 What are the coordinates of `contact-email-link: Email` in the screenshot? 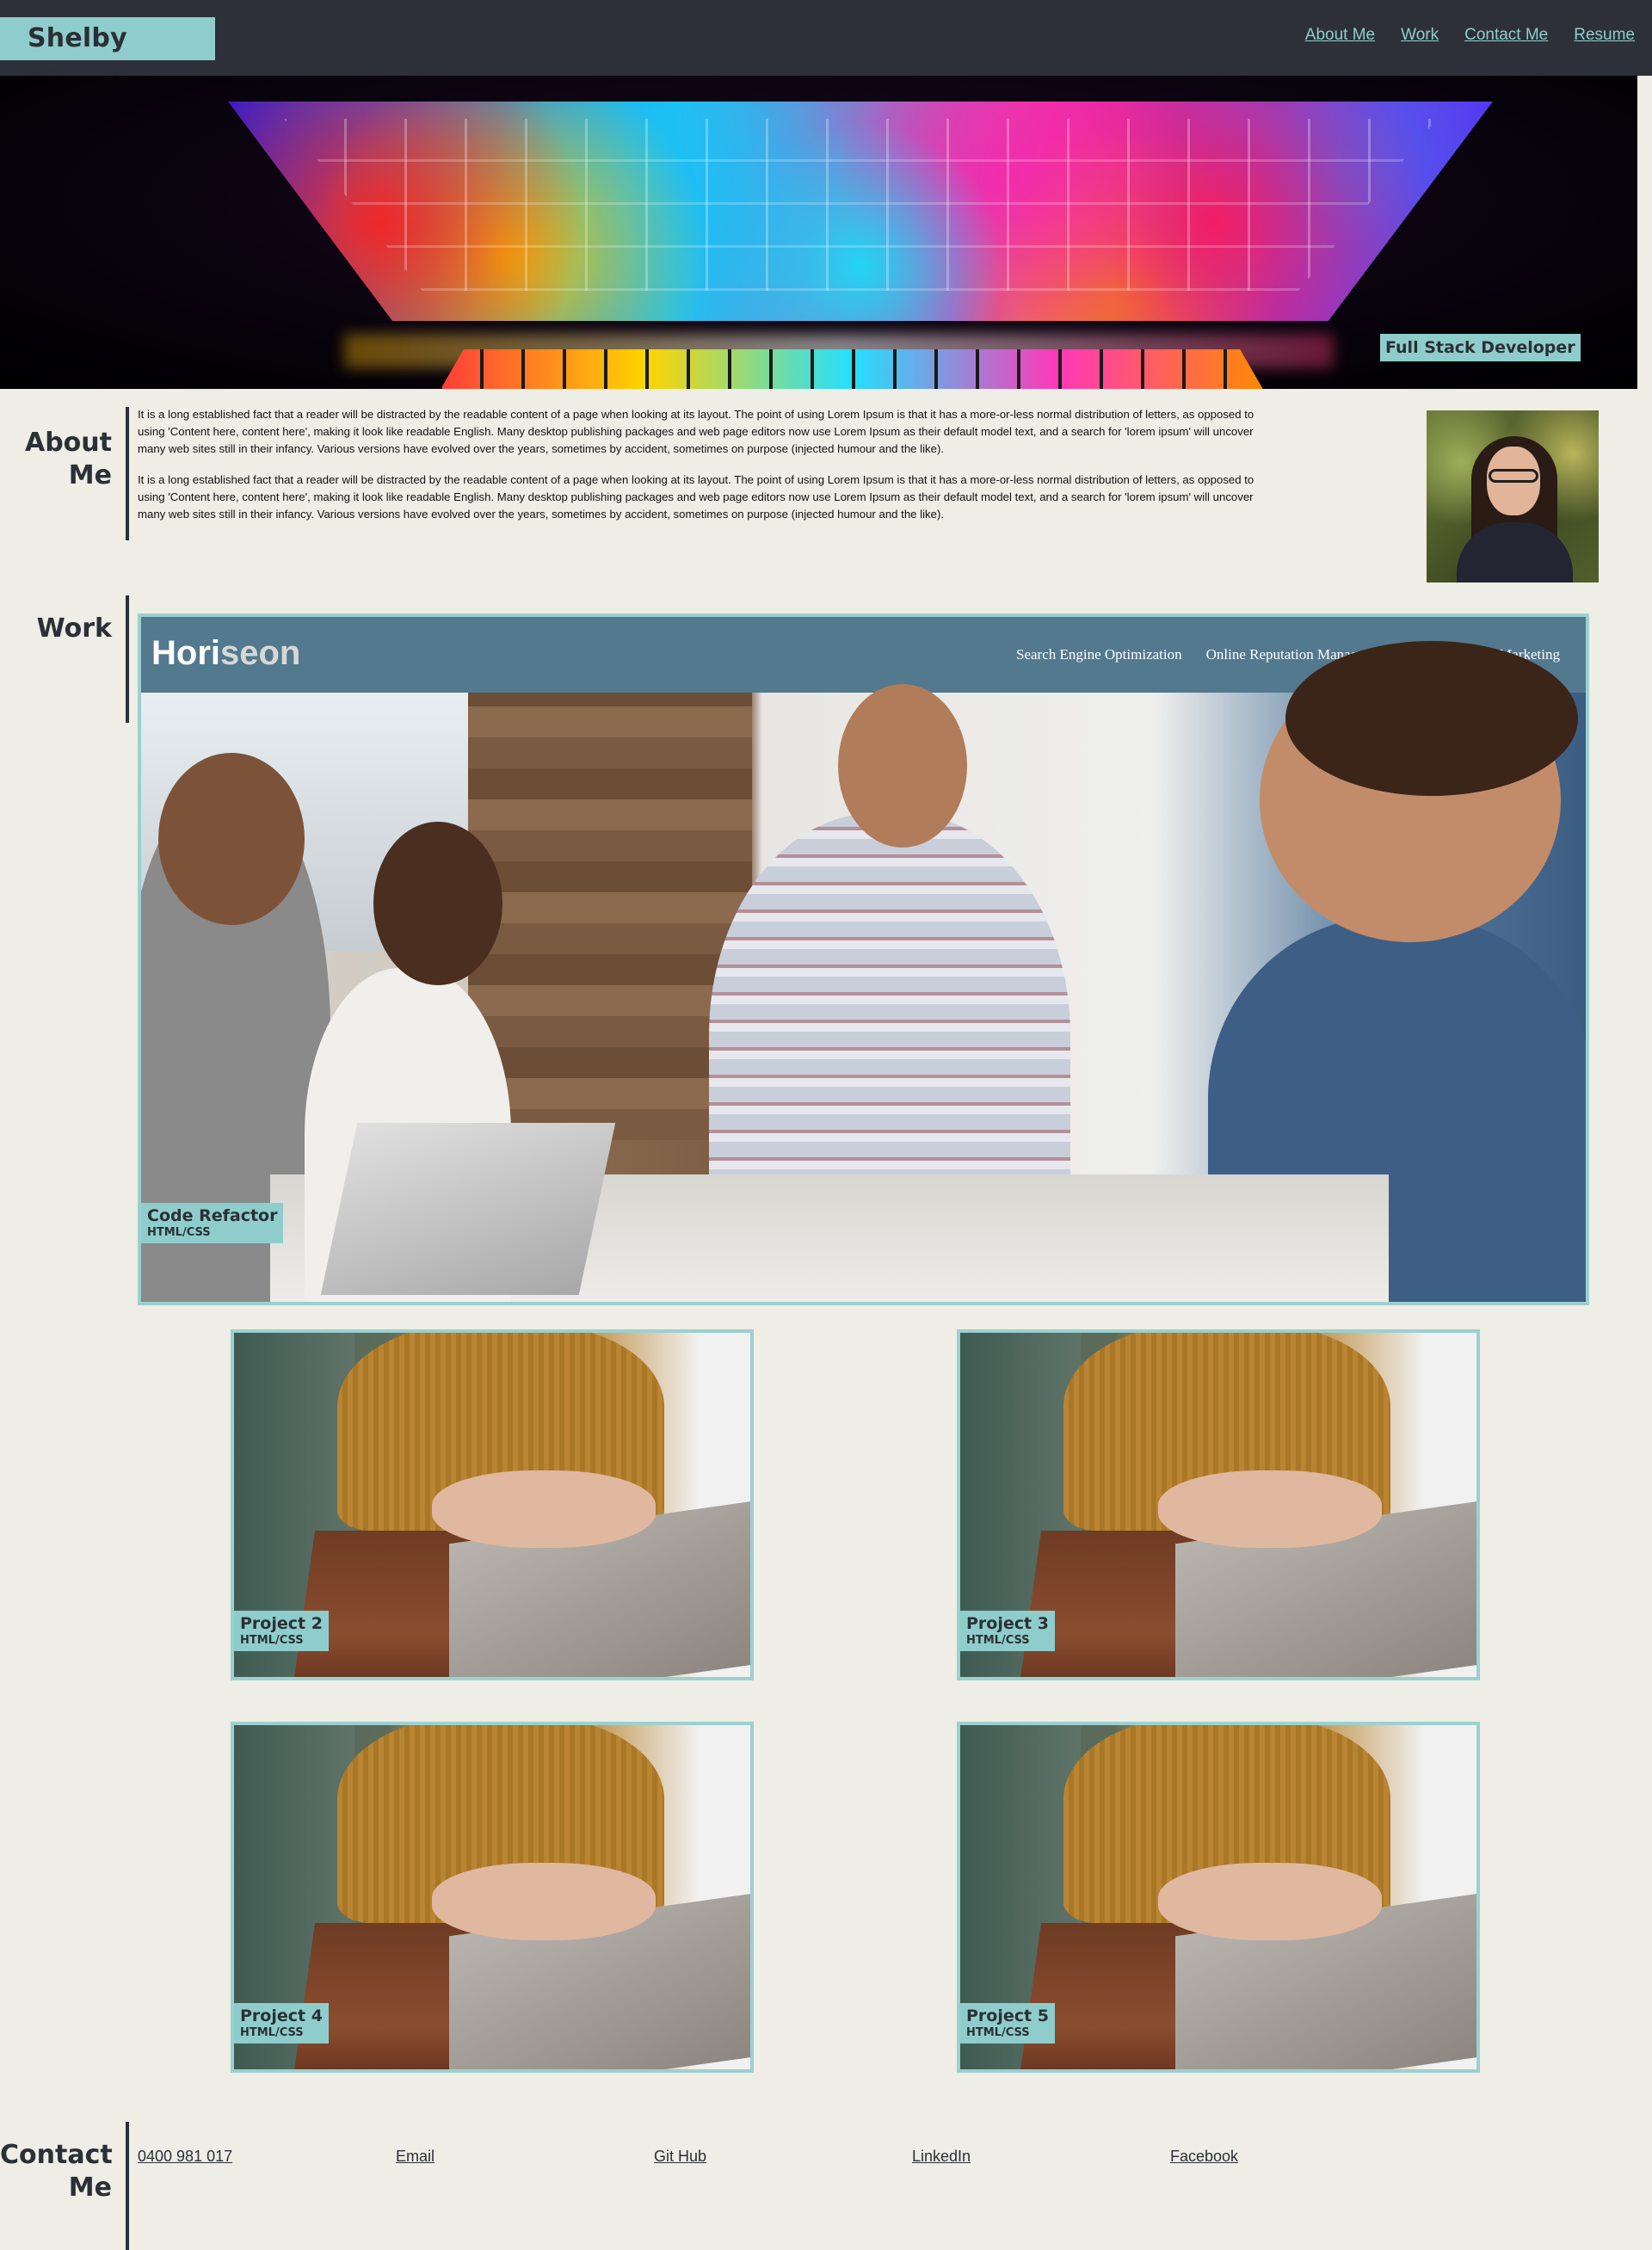 It's located at (525, 2157).